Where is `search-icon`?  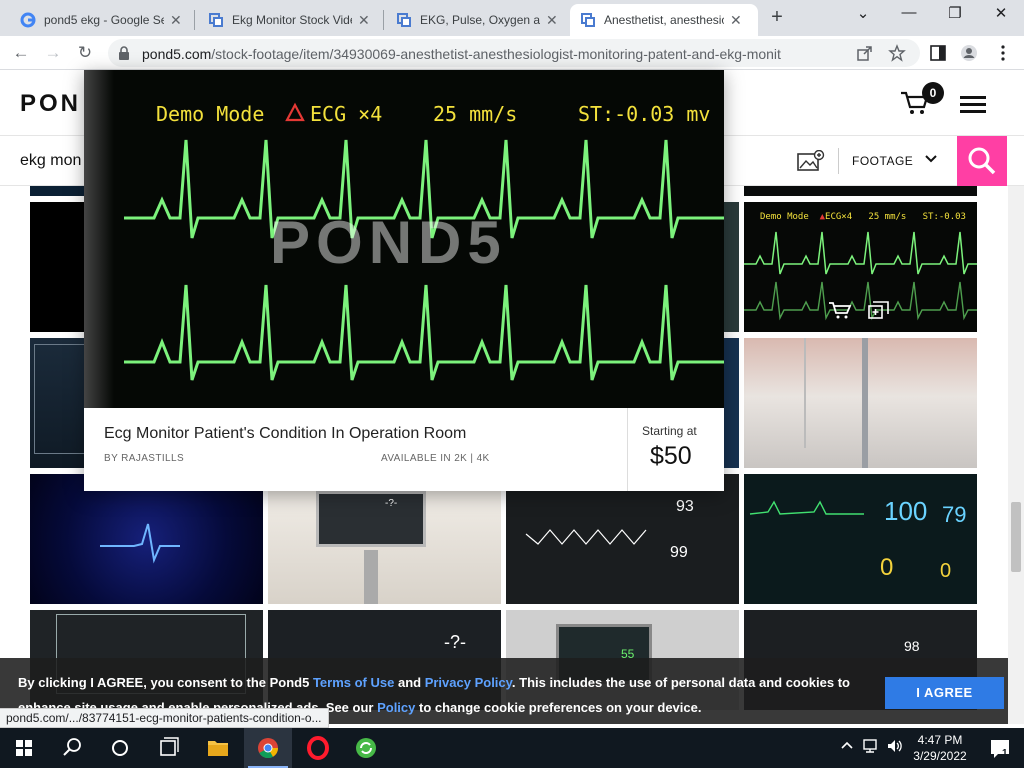
search-icon is located at coordinates (982, 161).